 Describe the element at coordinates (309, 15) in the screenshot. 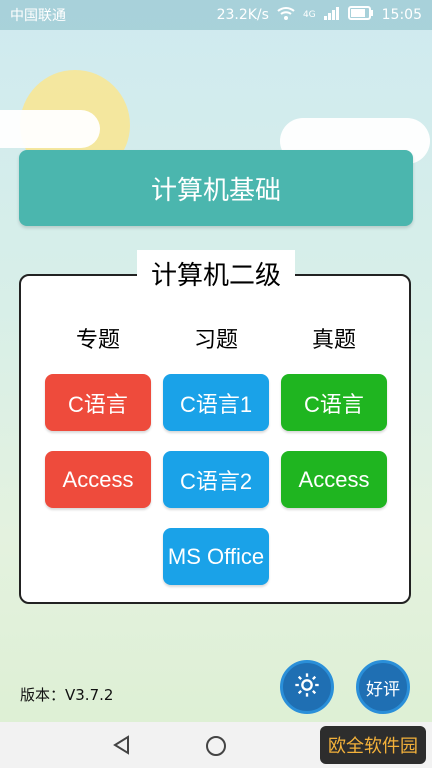

I see `network-type: 4G` at that location.